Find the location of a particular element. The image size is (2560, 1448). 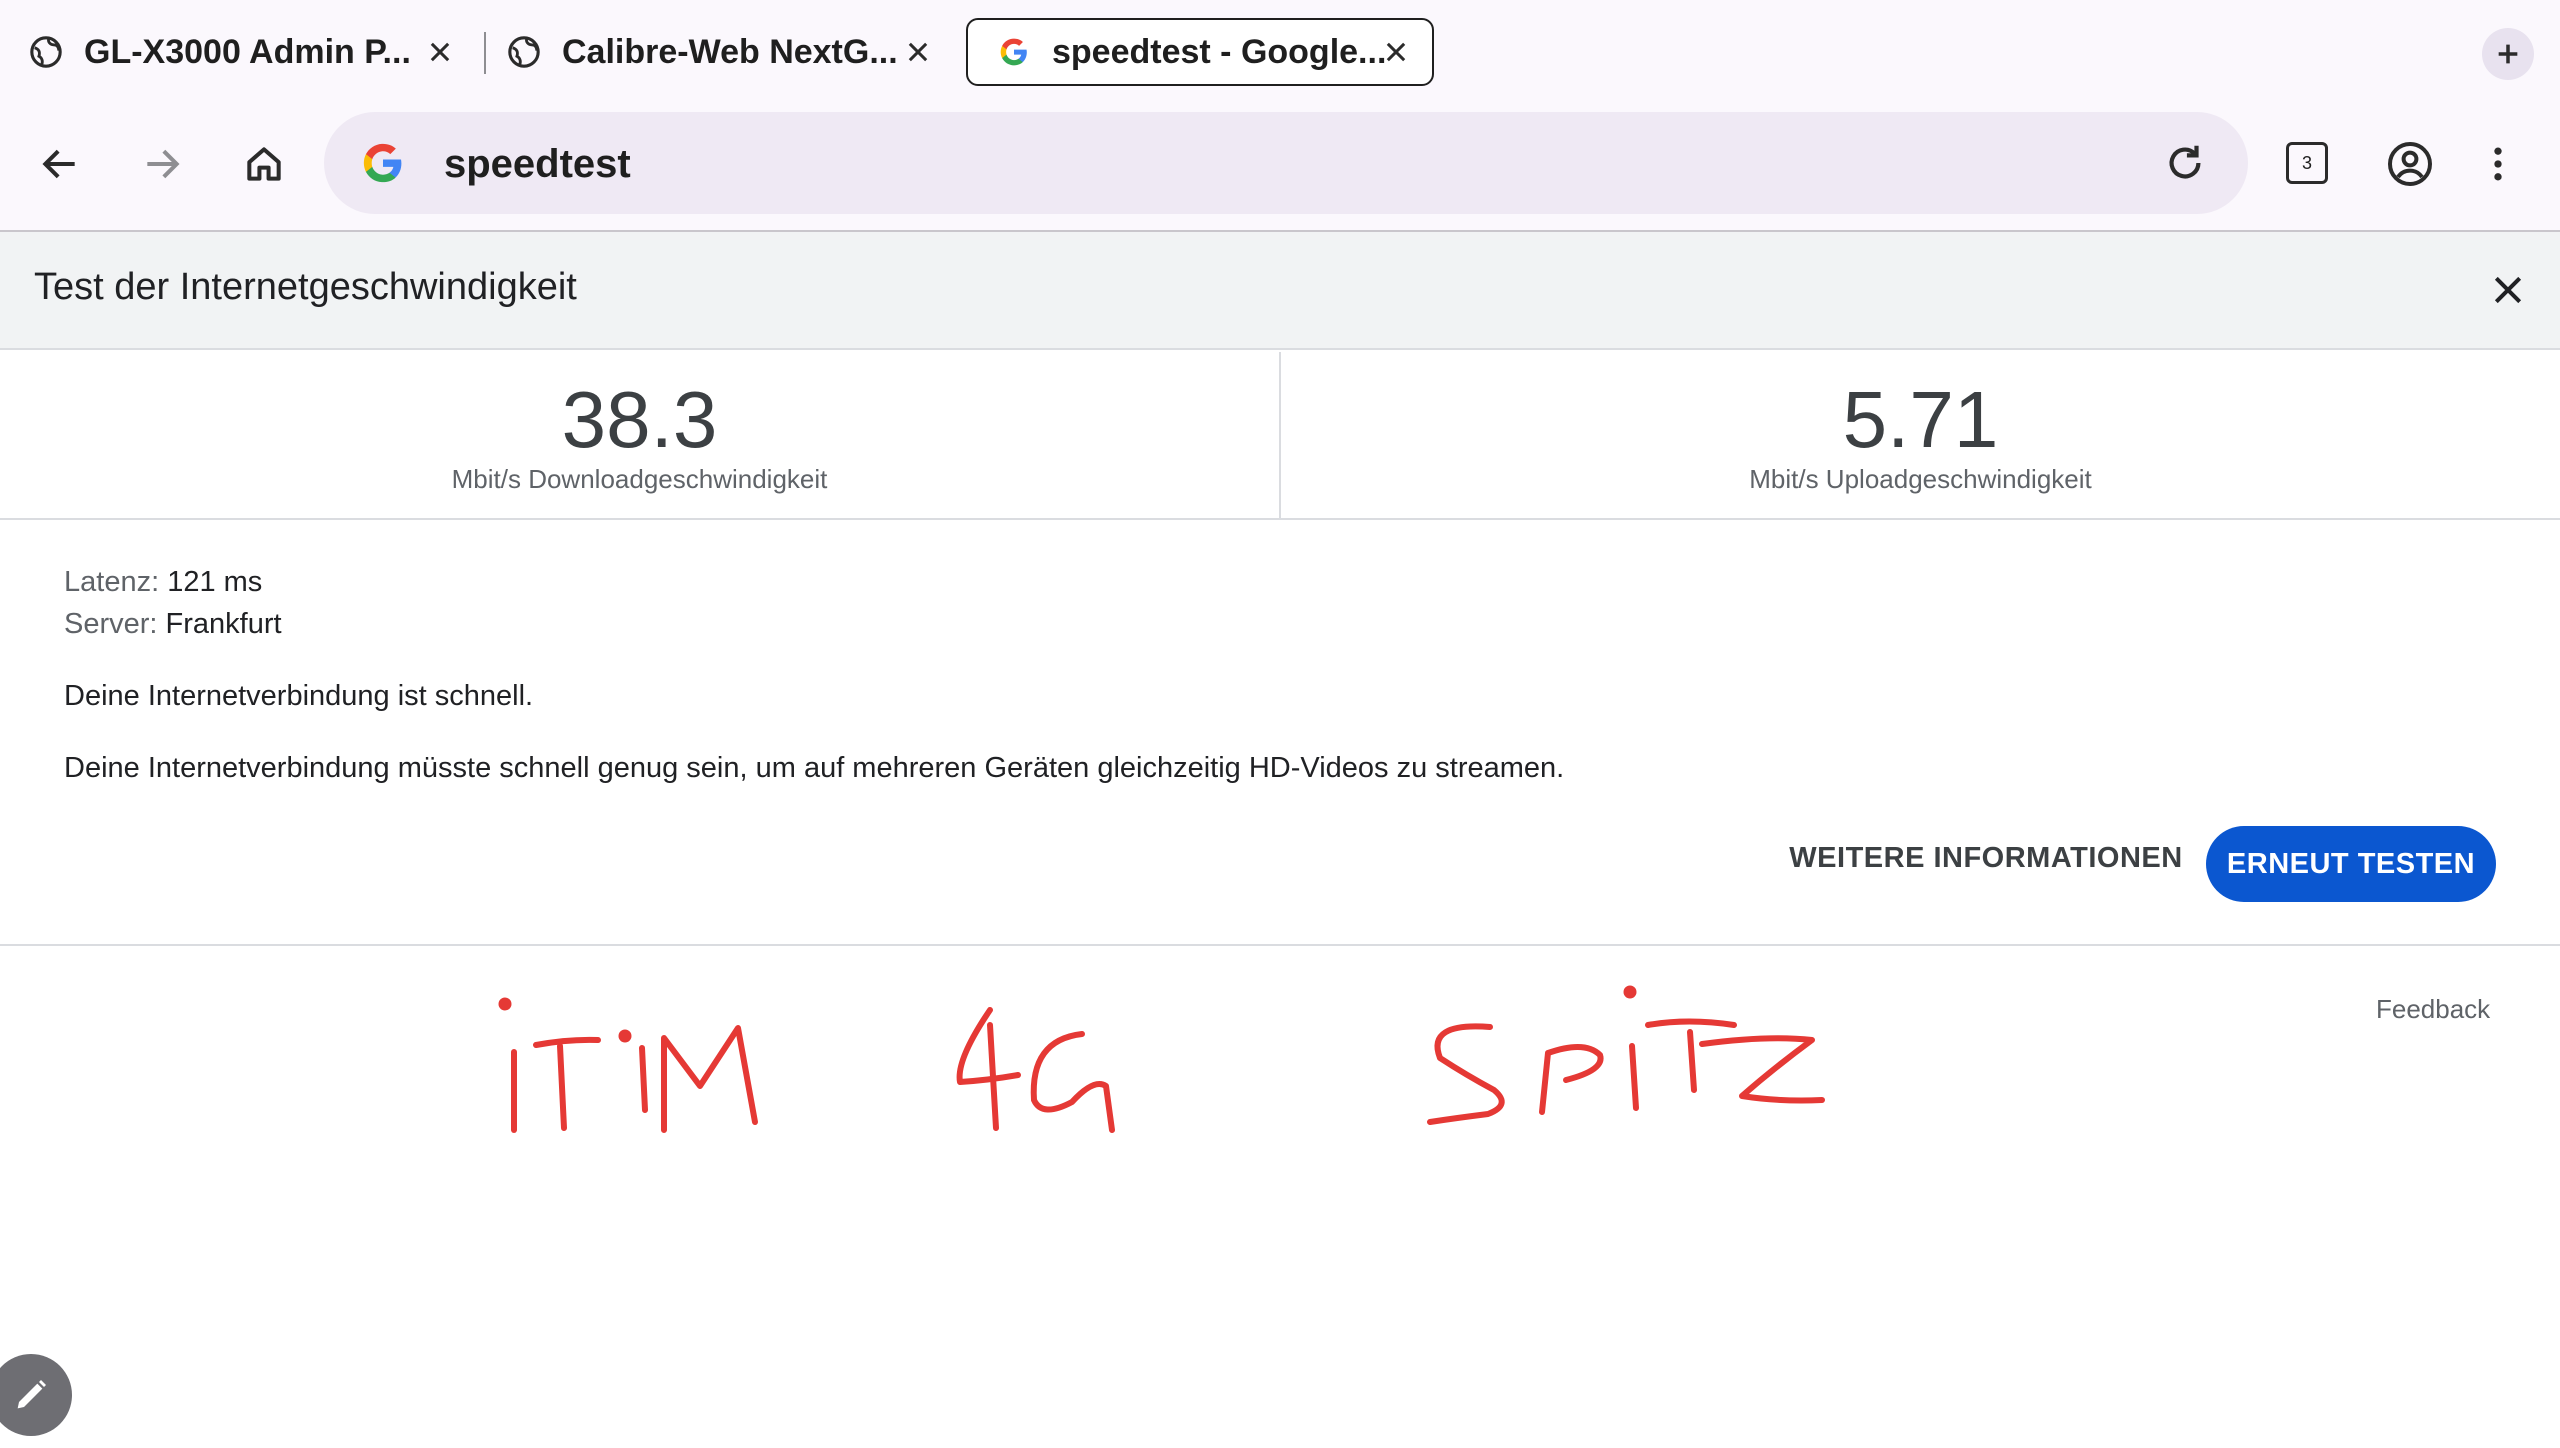

browser-toolbar: speedtest 3 is located at coordinates (1280, 169).